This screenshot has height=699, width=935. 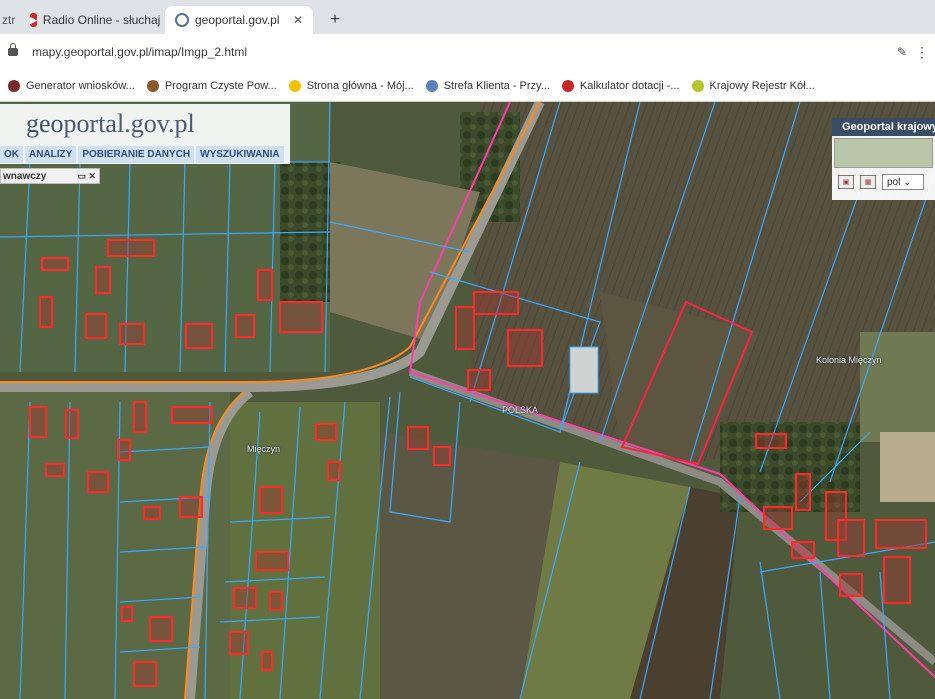 I want to click on panel-title: wnawczy, so click(x=25, y=176).